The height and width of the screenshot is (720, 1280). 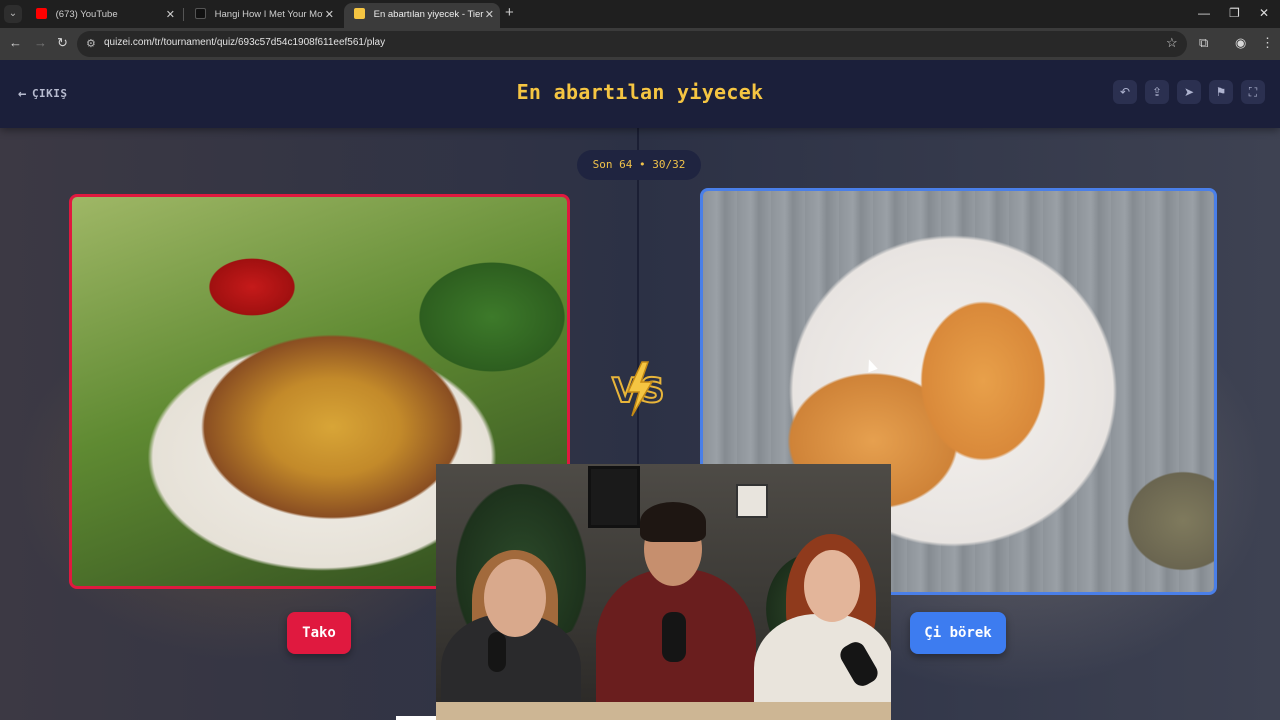 I want to click on share-button: ⇪, so click(x=1157, y=92).